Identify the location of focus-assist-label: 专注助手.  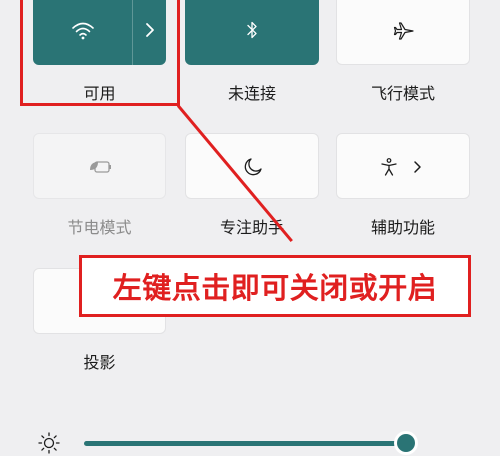
(251, 227).